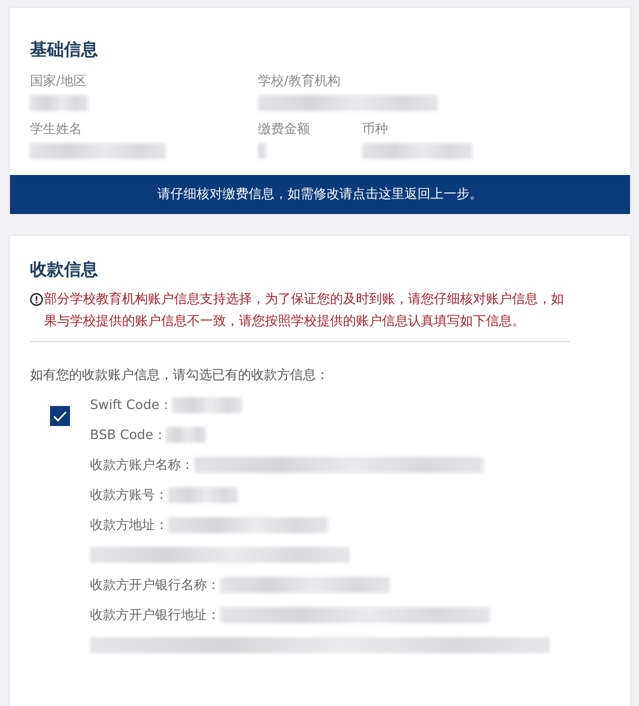 The image size is (639, 706). Describe the element at coordinates (56, 130) in the screenshot. I see `field-label: 学生姓名` at that location.